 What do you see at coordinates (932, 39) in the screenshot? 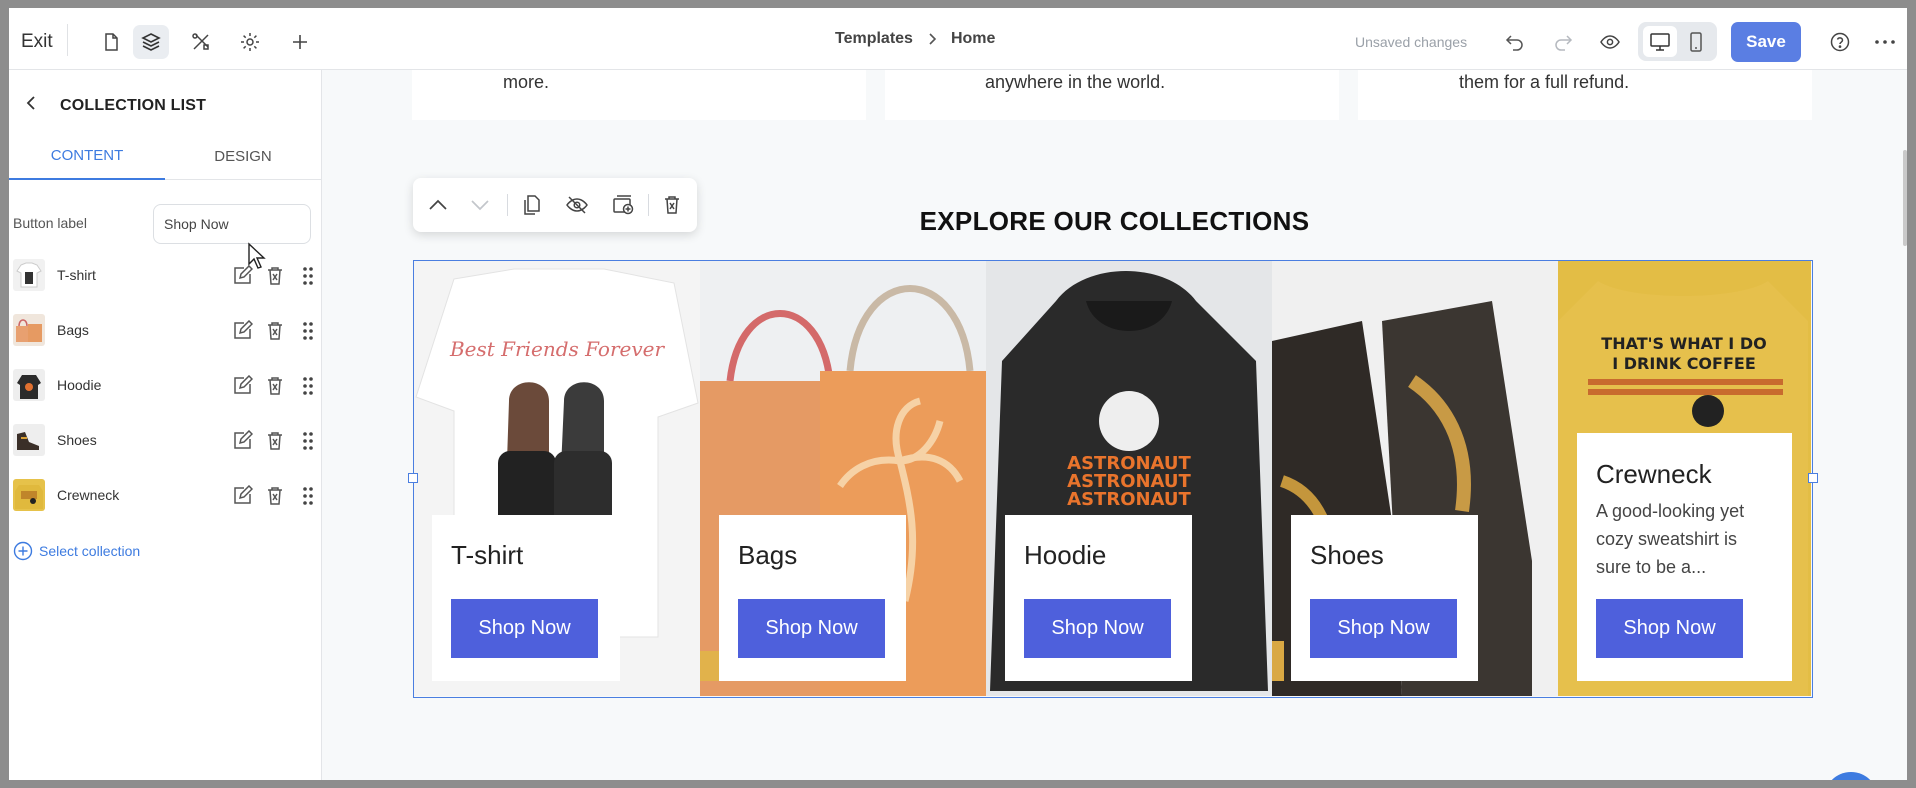
I see `chevron-right-icon` at bounding box center [932, 39].